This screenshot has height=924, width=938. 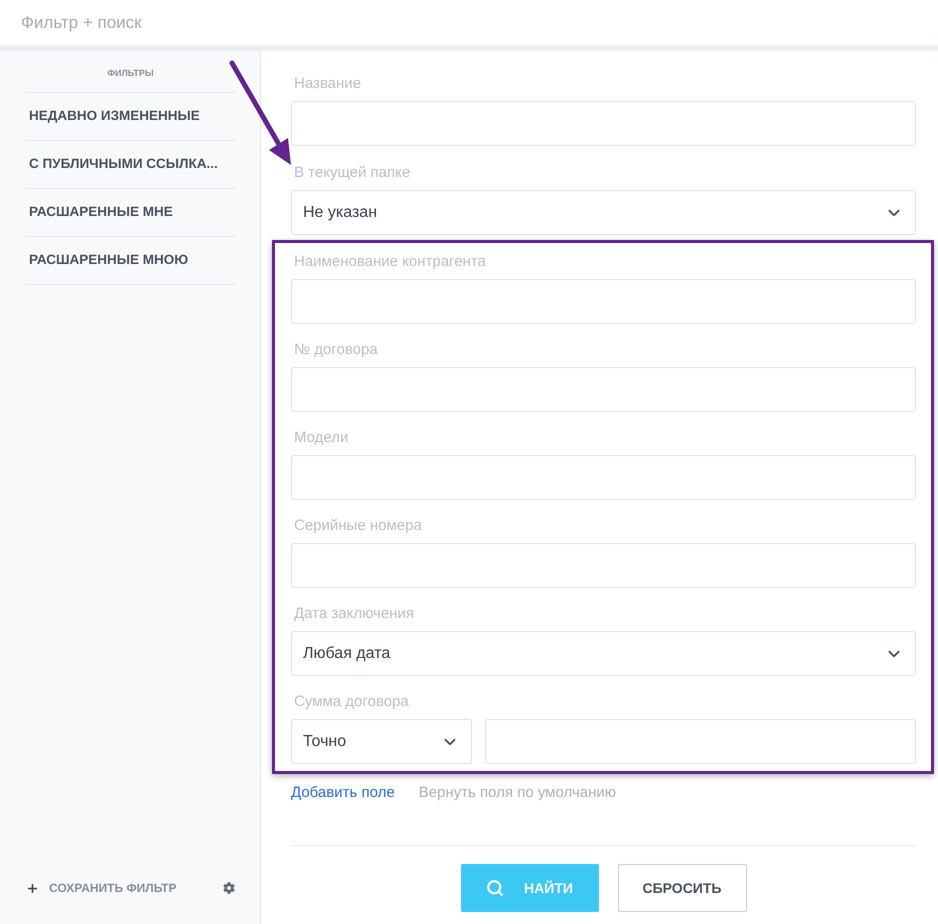 I want to click on field-label: Название, so click(x=327, y=84).